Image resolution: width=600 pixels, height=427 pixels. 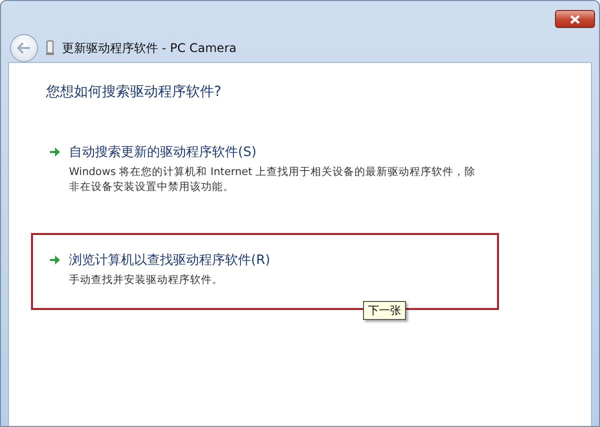 What do you see at coordinates (134, 92) in the screenshot?
I see `heading: 您想如何搜索驱动程序软件?` at bounding box center [134, 92].